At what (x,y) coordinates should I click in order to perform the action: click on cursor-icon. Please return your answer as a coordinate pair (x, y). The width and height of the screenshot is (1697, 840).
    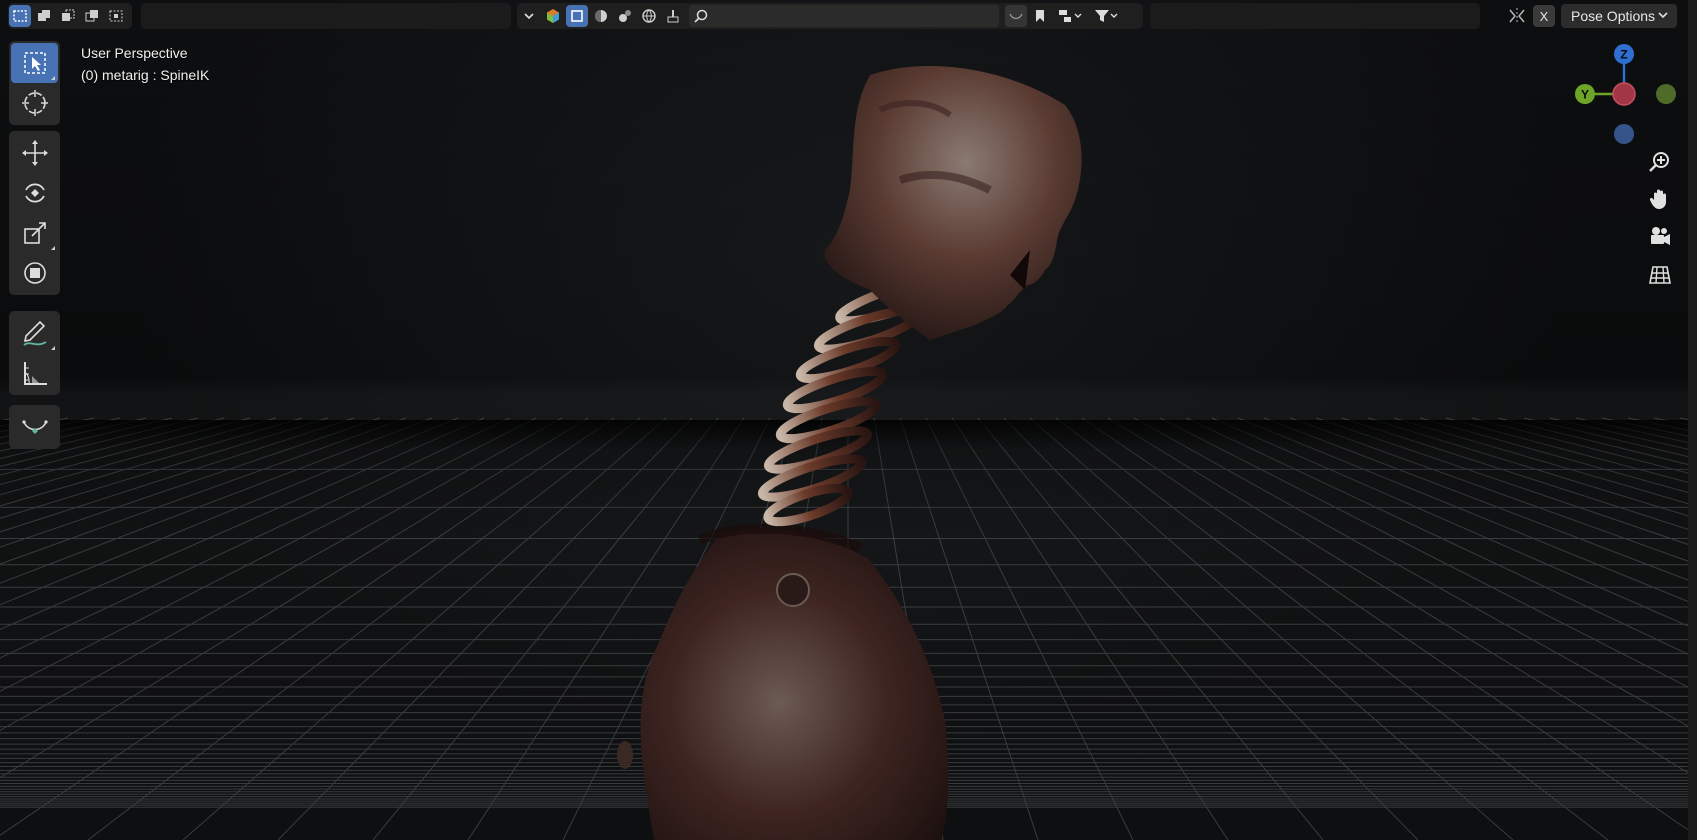
    Looking at the image, I should click on (34, 103).